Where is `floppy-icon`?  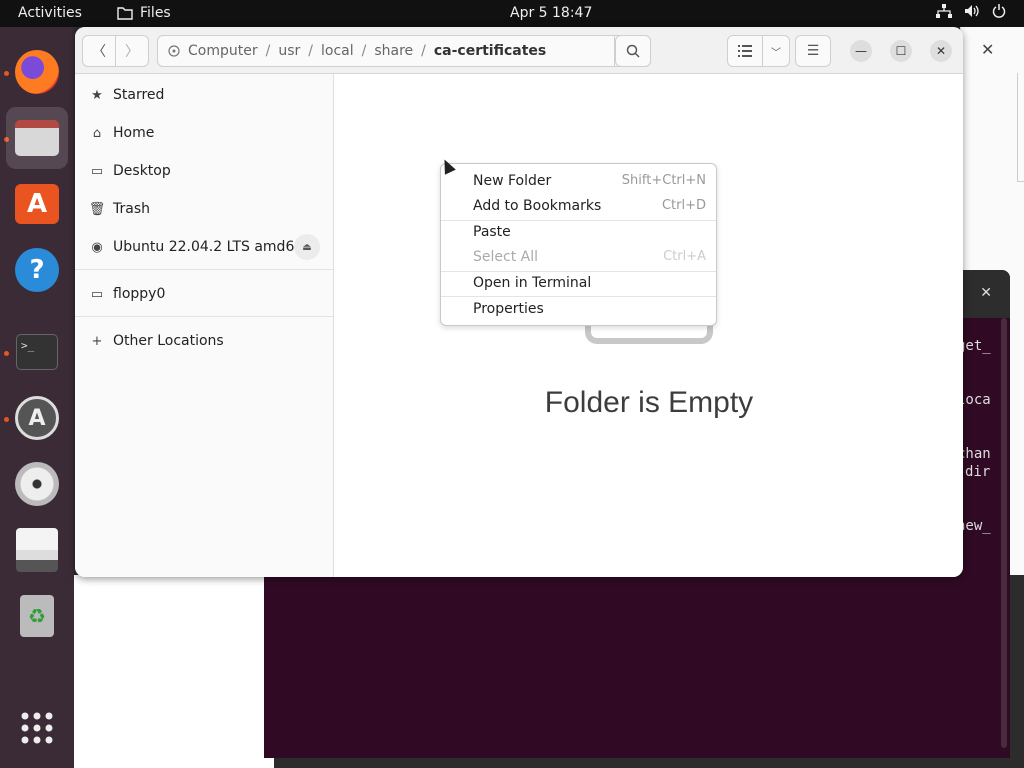 floppy-icon is located at coordinates (37, 550).